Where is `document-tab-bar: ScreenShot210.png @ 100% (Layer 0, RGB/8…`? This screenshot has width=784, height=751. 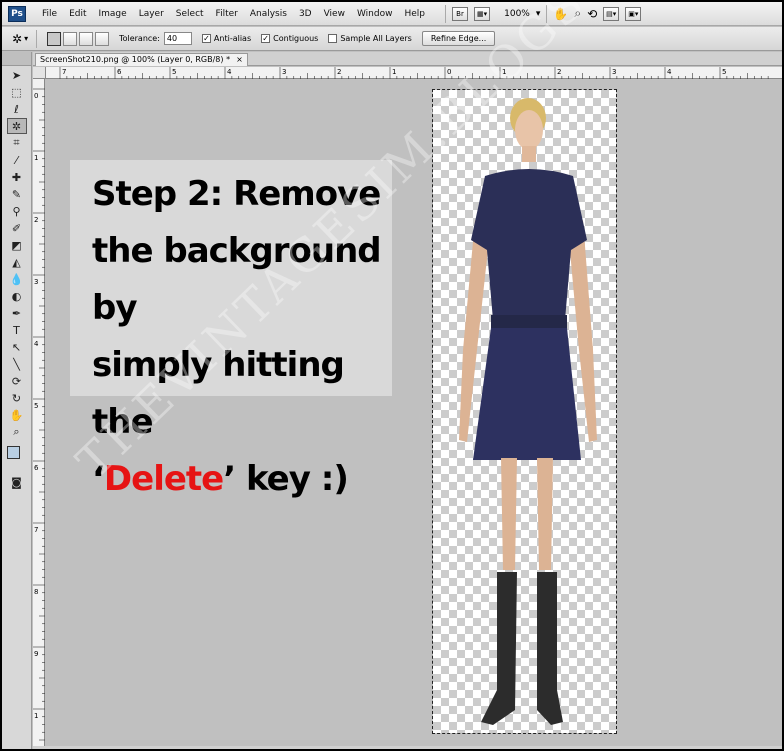
document-tab-bar: ScreenShot210.png @ 100% (Layer 0, RGB/8… is located at coordinates (407, 59).